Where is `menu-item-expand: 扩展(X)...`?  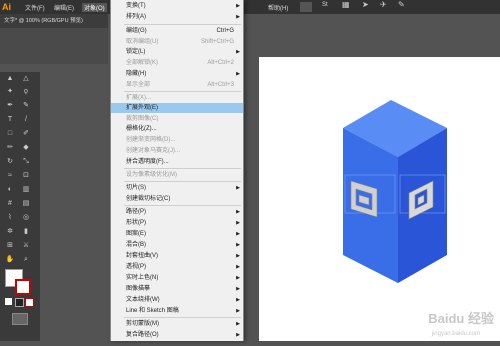 menu-item-expand: 扩展(X)... is located at coordinates (177, 98).